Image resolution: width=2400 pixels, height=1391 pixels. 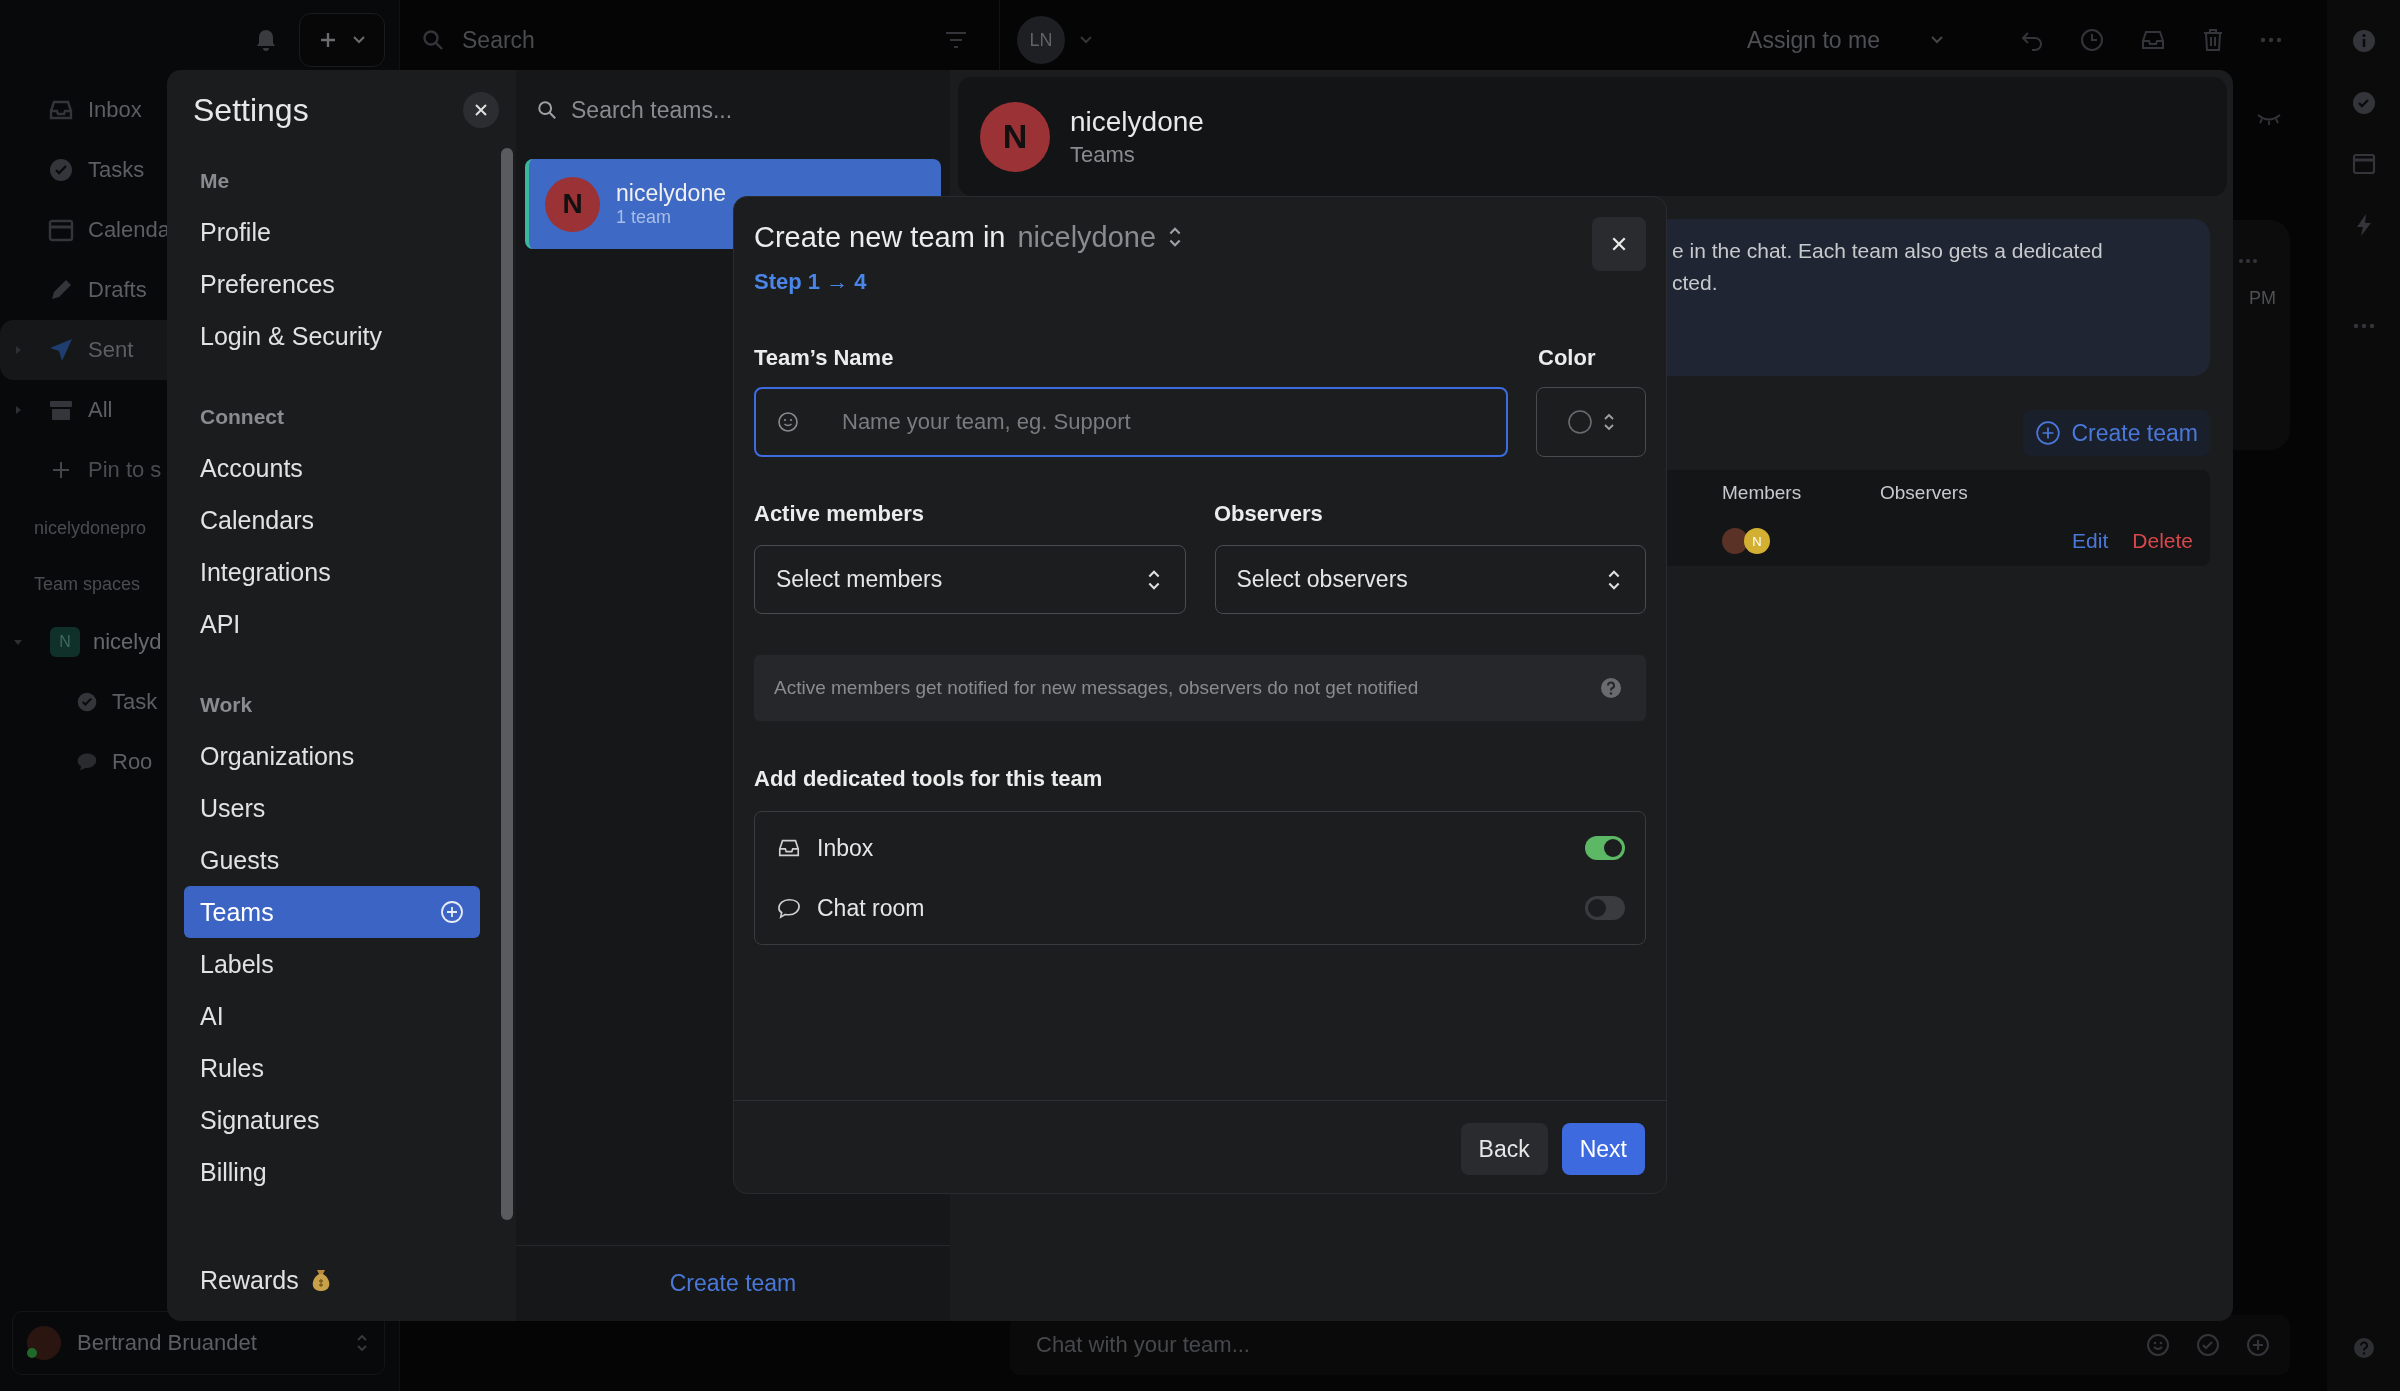 I want to click on sidebar-item: Drafts, so click(x=75, y=290).